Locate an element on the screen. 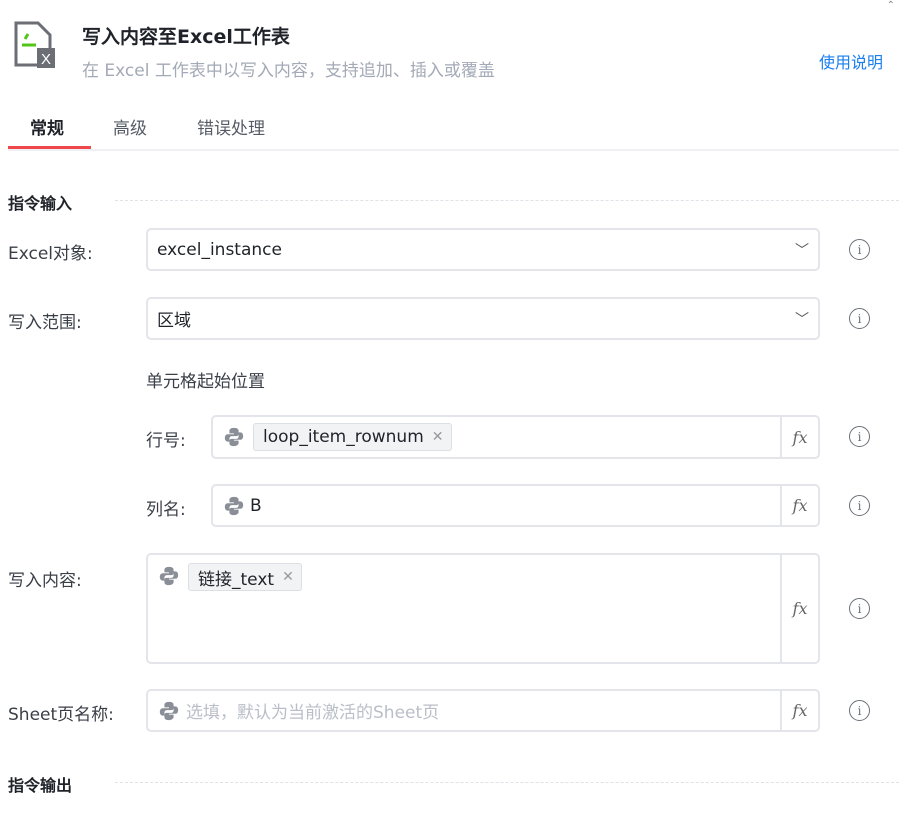  excel-file-icon: X is located at coordinates (34, 44).